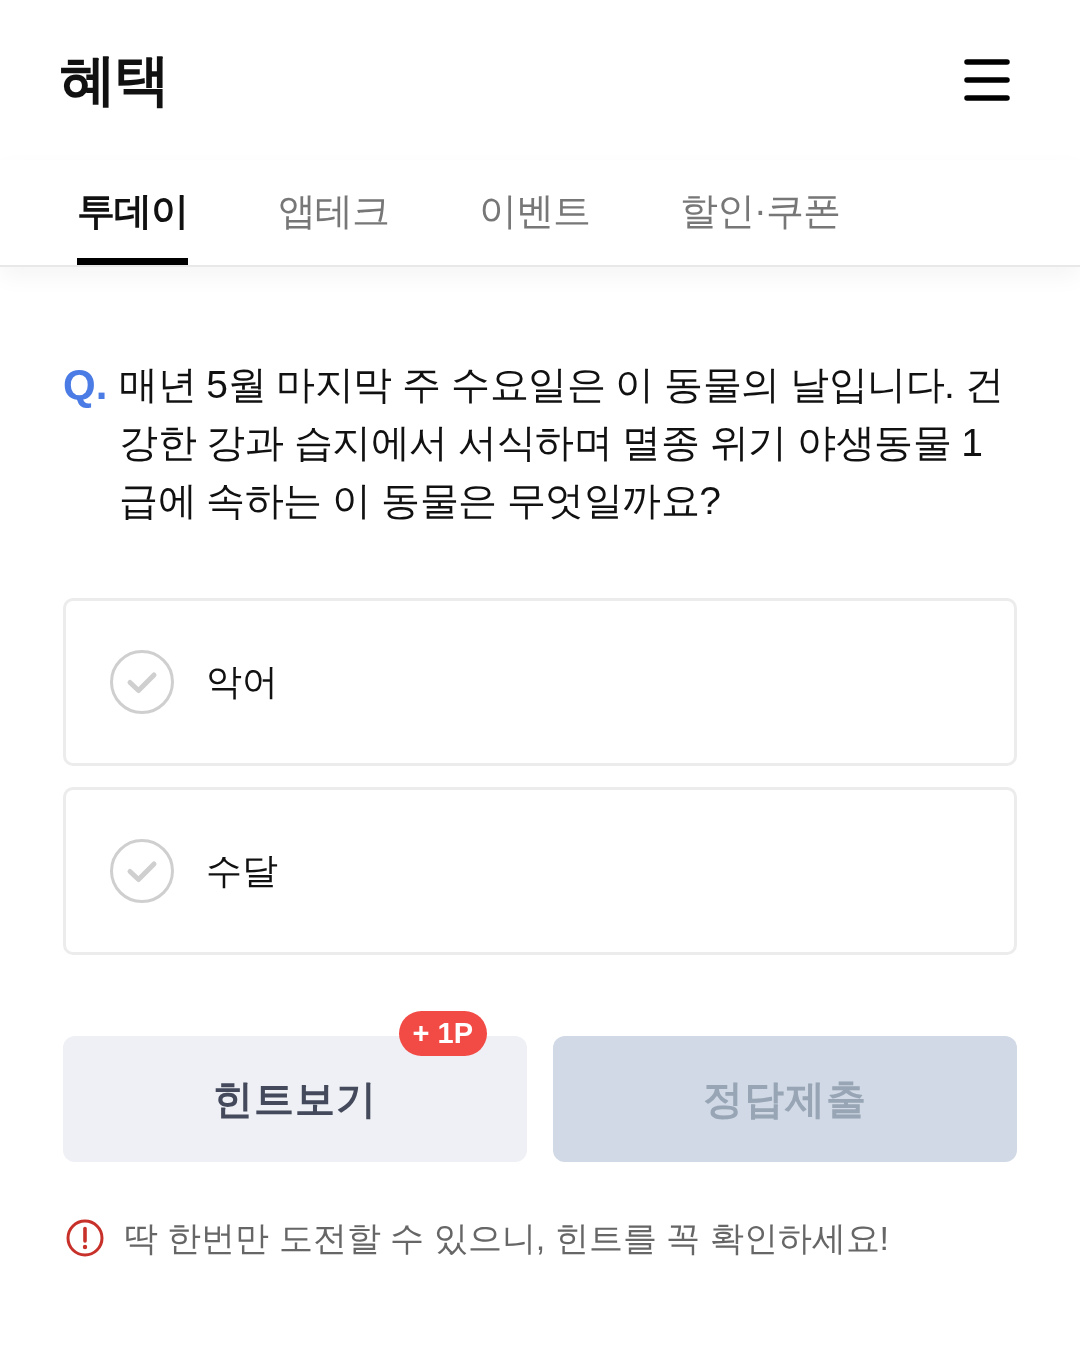 The image size is (1080, 1363). What do you see at coordinates (85, 1238) in the screenshot?
I see `alert-icon` at bounding box center [85, 1238].